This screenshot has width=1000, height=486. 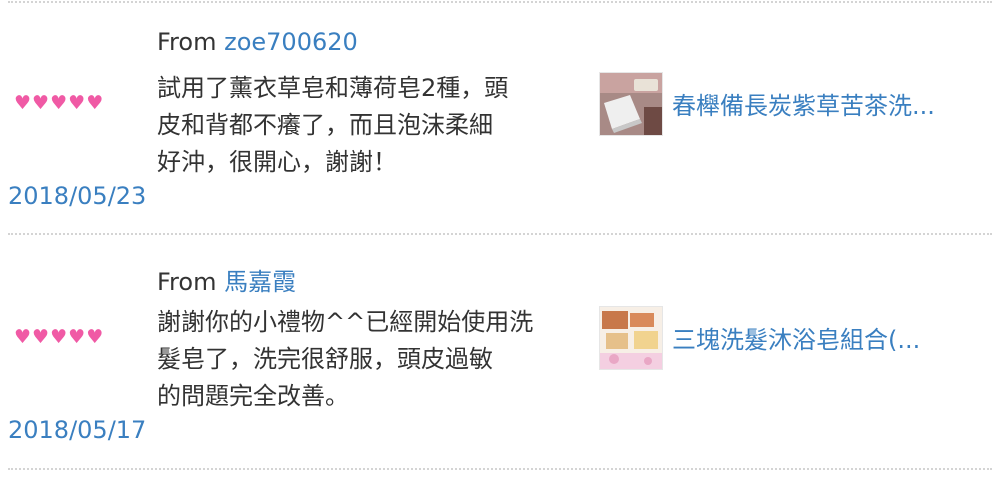 I want to click on reviewer-username-link: zoe700620, so click(x=291, y=42).